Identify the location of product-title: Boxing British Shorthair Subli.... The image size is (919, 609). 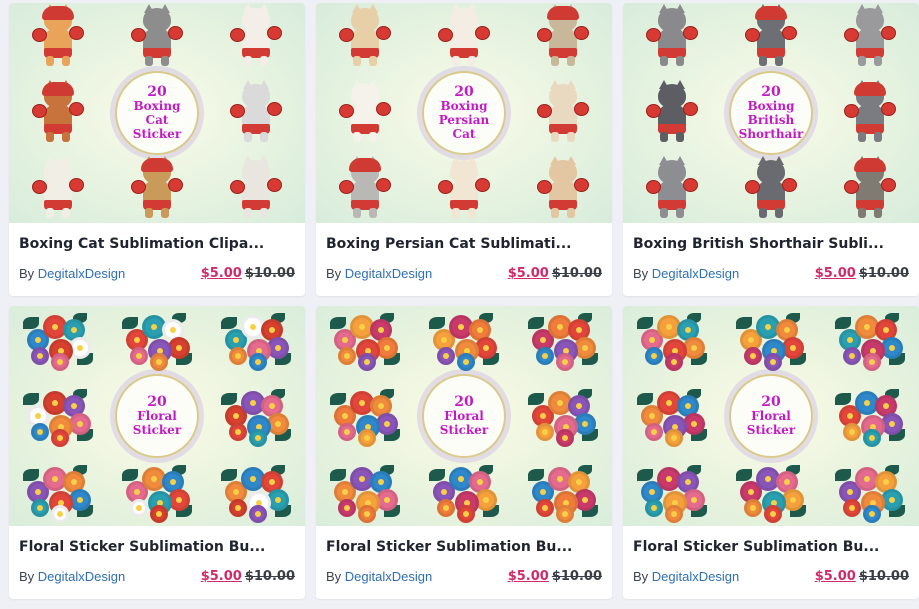
(771, 244).